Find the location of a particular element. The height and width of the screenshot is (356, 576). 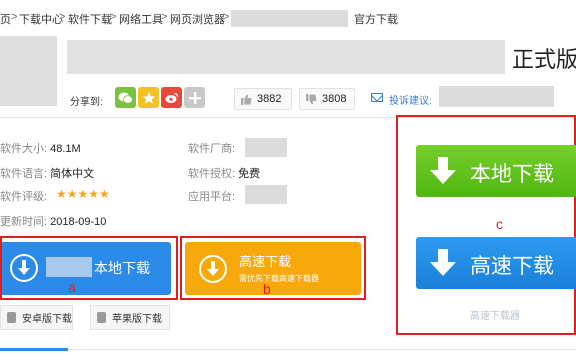

fast-downloader-link: 高速下载器 is located at coordinates (495, 314).